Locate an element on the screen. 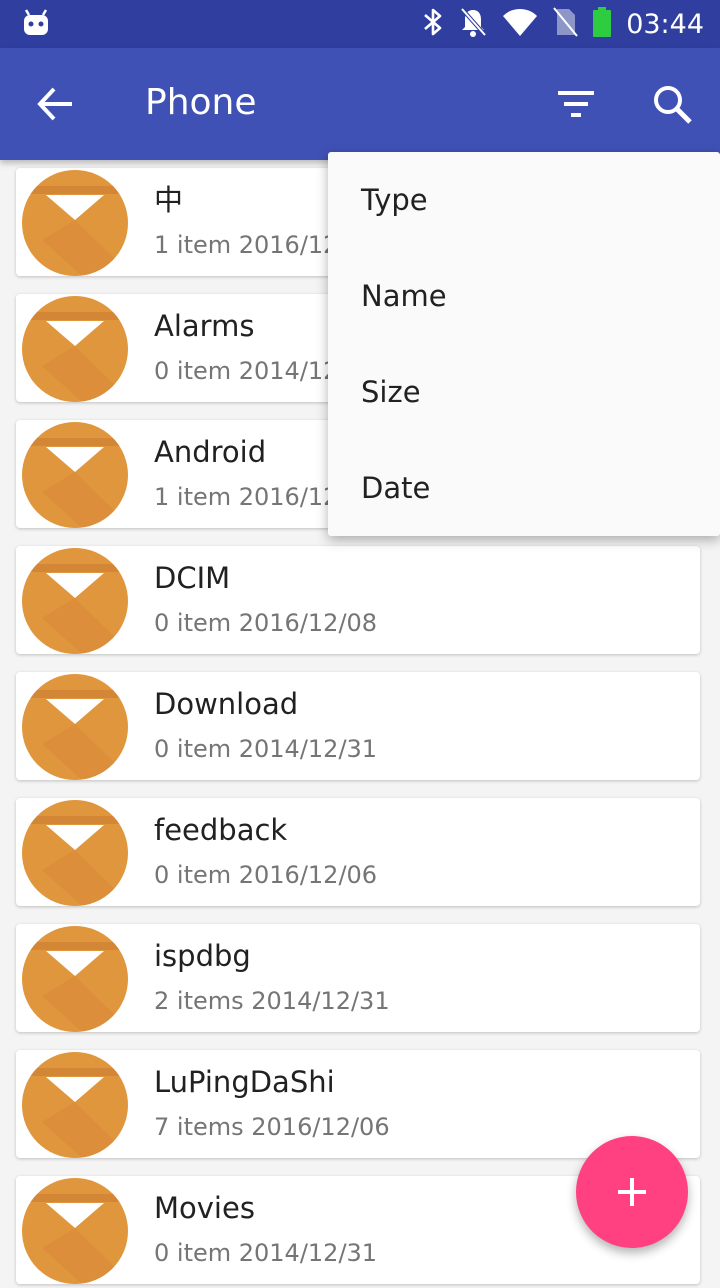 The width and height of the screenshot is (720, 1288). sort-option-label: Type is located at coordinates (394, 200).